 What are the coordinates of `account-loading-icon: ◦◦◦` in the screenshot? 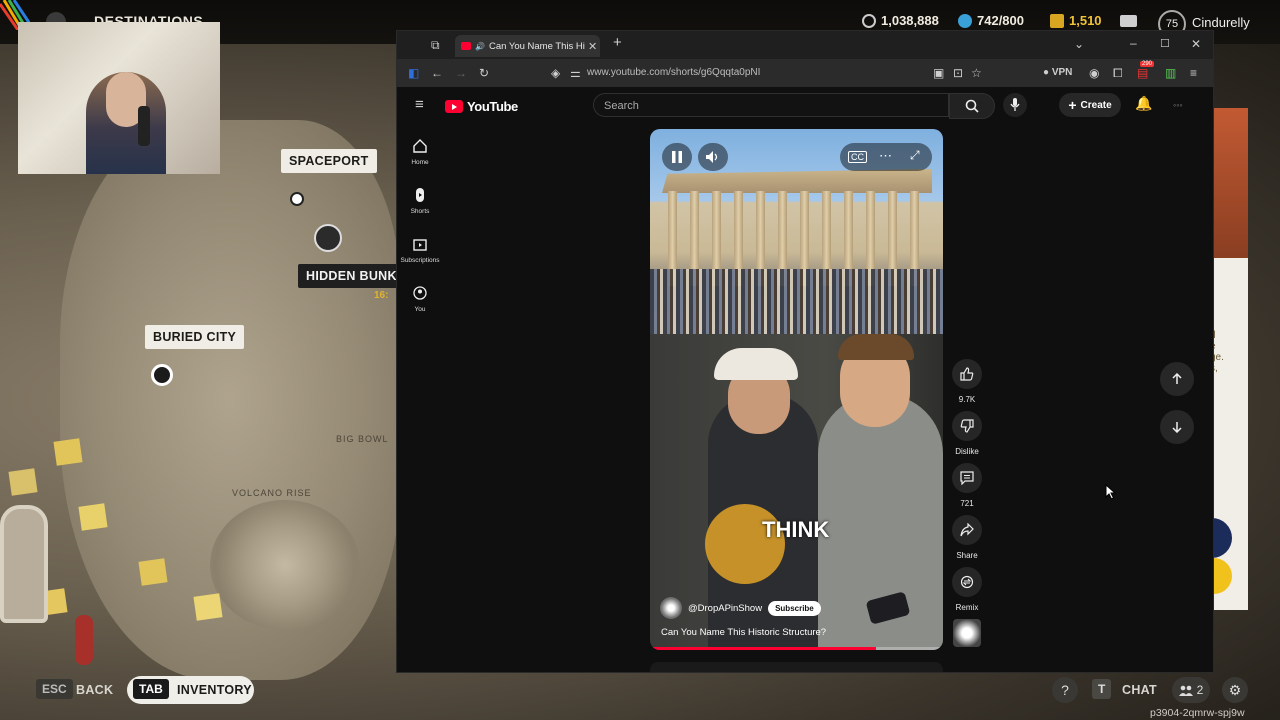 It's located at (1178, 105).